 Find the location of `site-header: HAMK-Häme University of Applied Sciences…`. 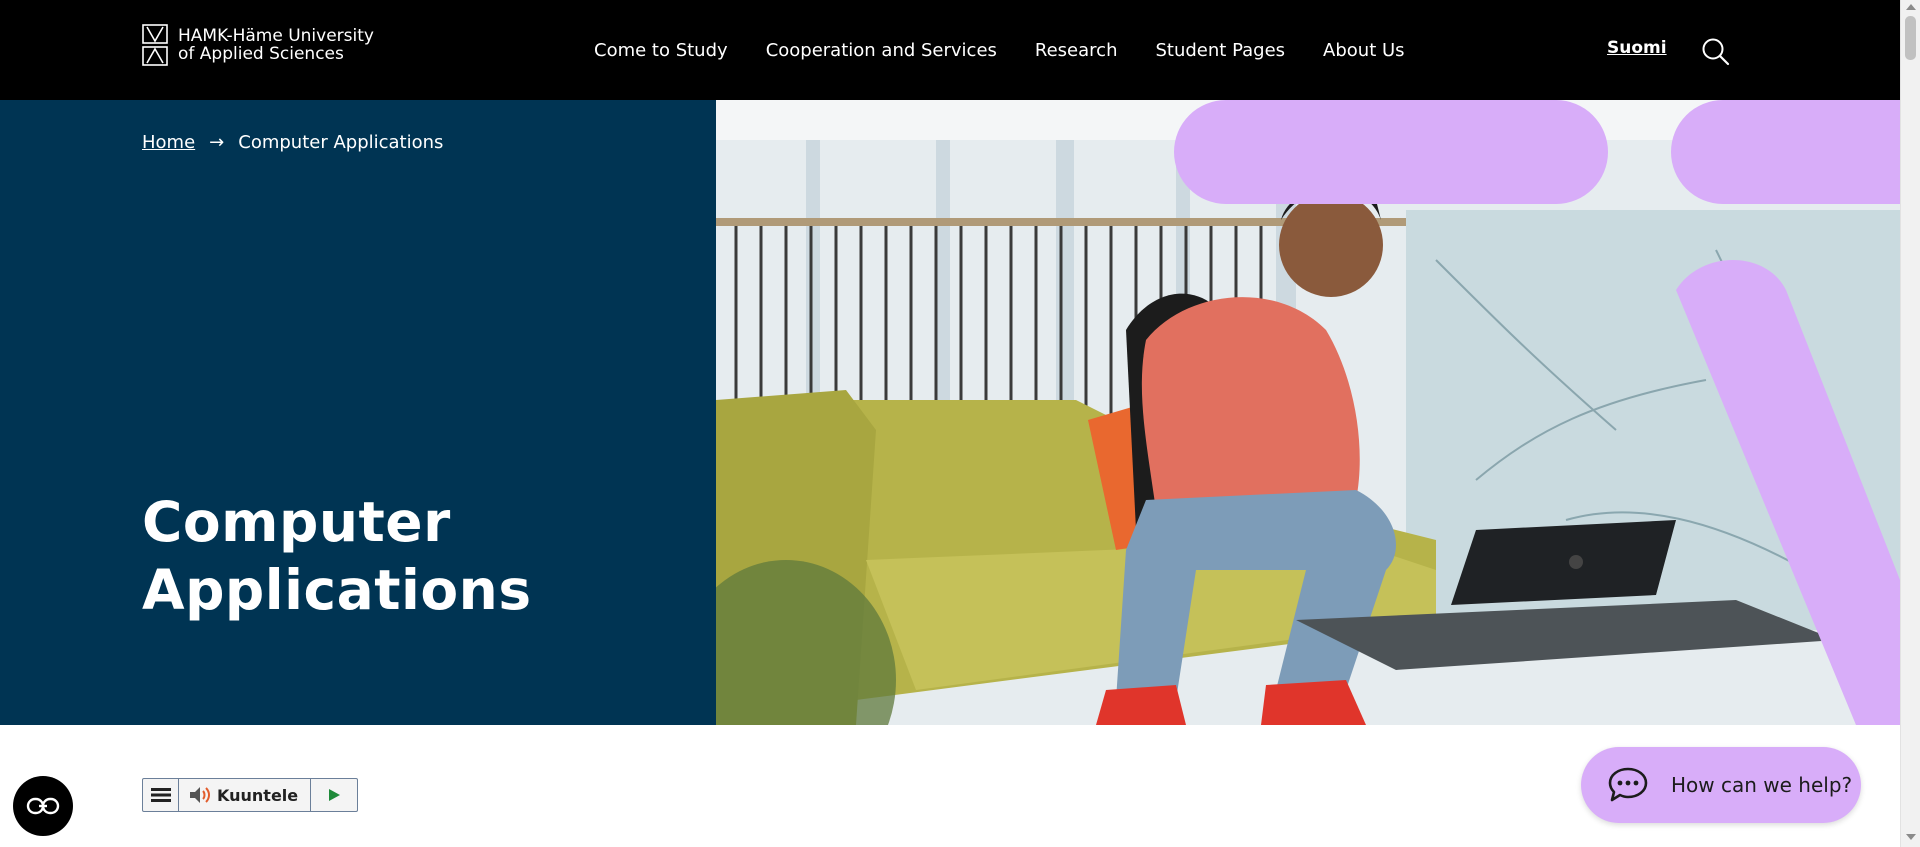

site-header: HAMK-Häme University of Applied Sciences… is located at coordinates (950, 50).